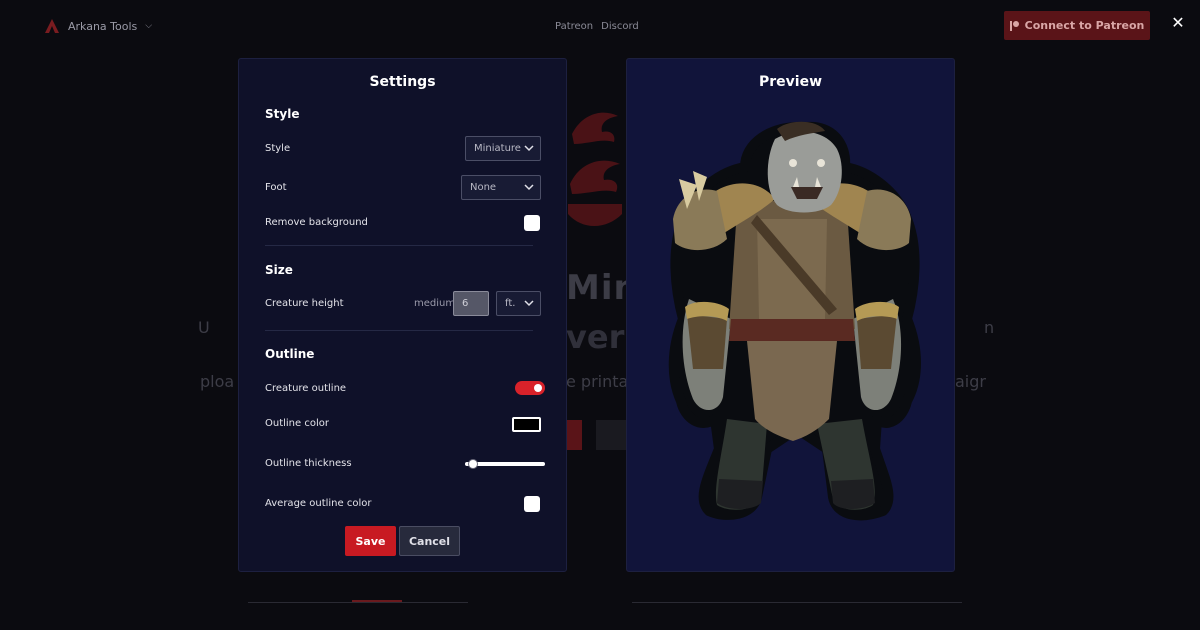 Image resolution: width=1200 pixels, height=630 pixels. I want to click on preview-title: Preview, so click(790, 82).